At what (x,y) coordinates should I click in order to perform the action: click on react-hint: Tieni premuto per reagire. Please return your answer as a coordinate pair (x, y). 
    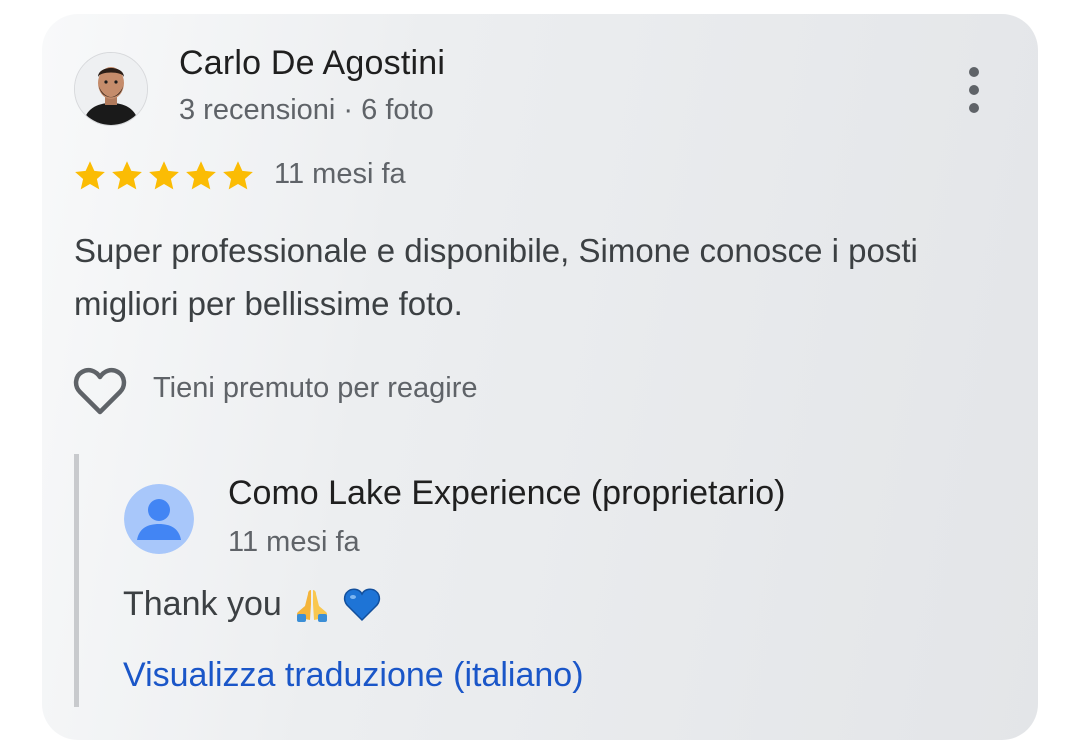
    Looking at the image, I should click on (315, 388).